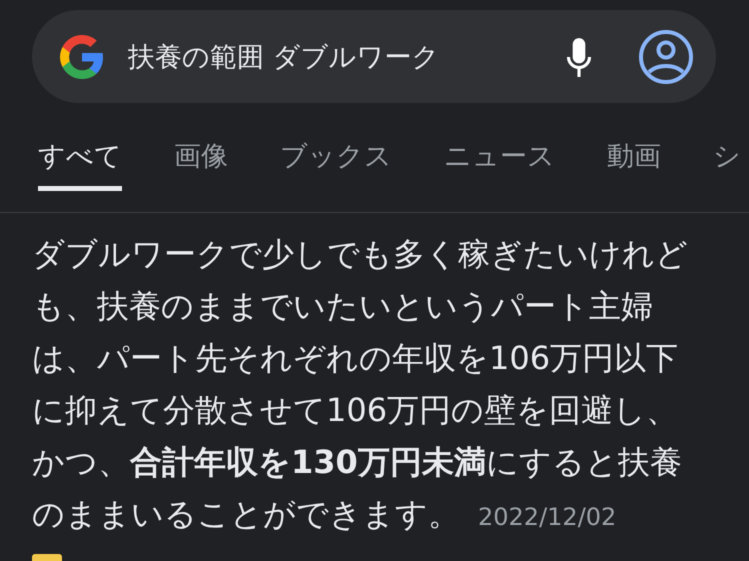 This screenshot has width=749, height=561. I want to click on search-tab: 動画, so click(634, 164).